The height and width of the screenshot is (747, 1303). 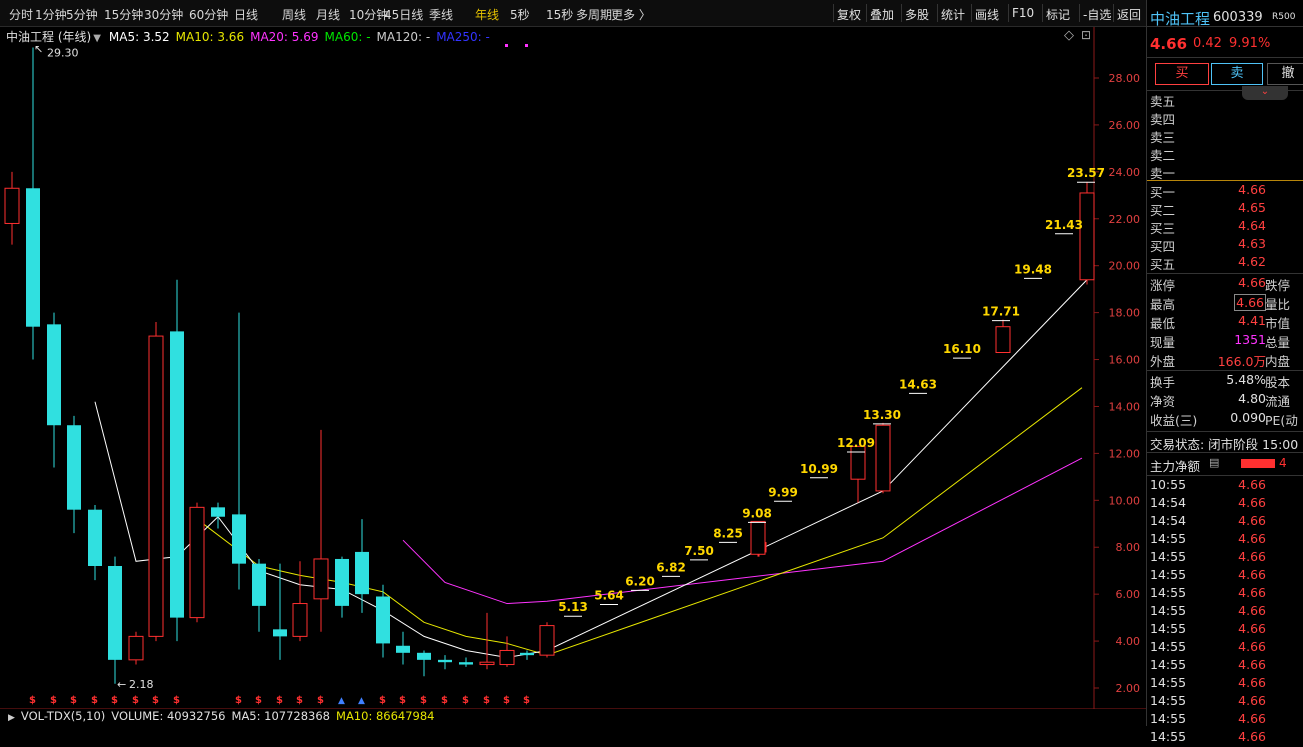 I want to click on limit-price-label: 12.09, so click(x=856, y=443).